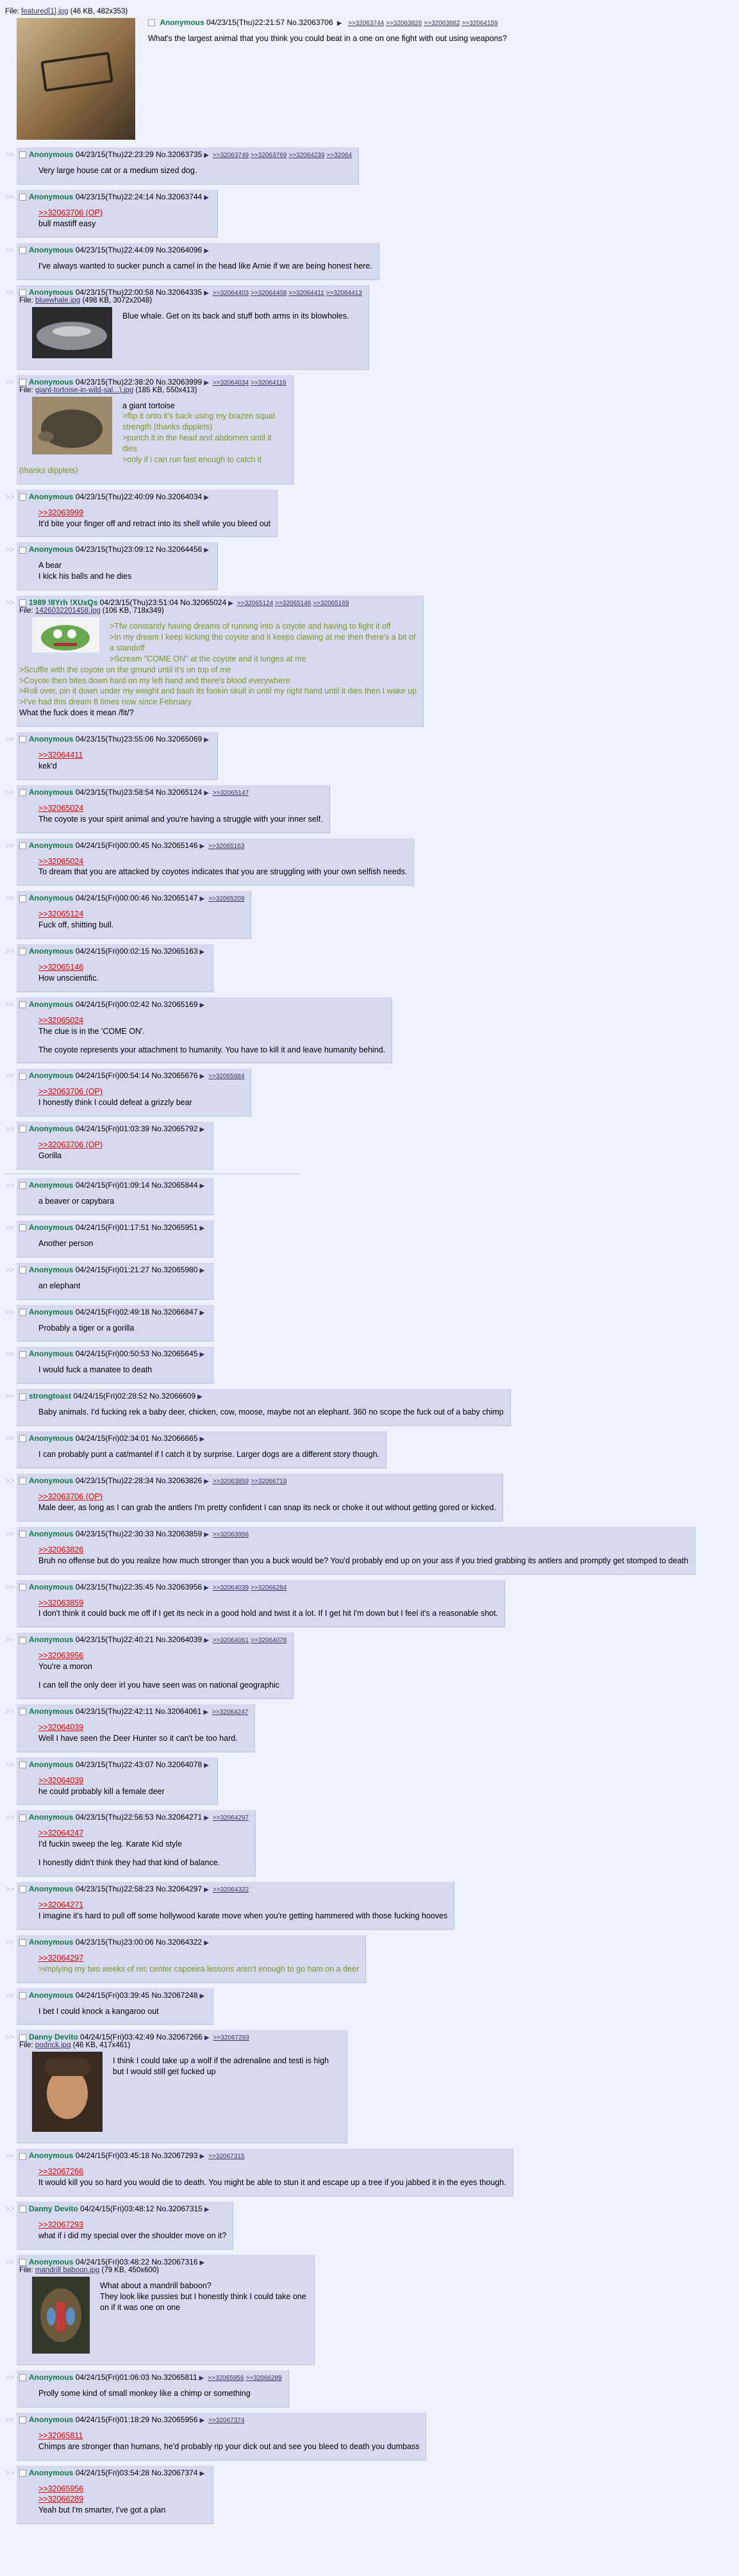 Image resolution: width=739 pixels, height=2576 pixels. Describe the element at coordinates (242, 1906) in the screenshot. I see `quote-link: >>32064271` at that location.